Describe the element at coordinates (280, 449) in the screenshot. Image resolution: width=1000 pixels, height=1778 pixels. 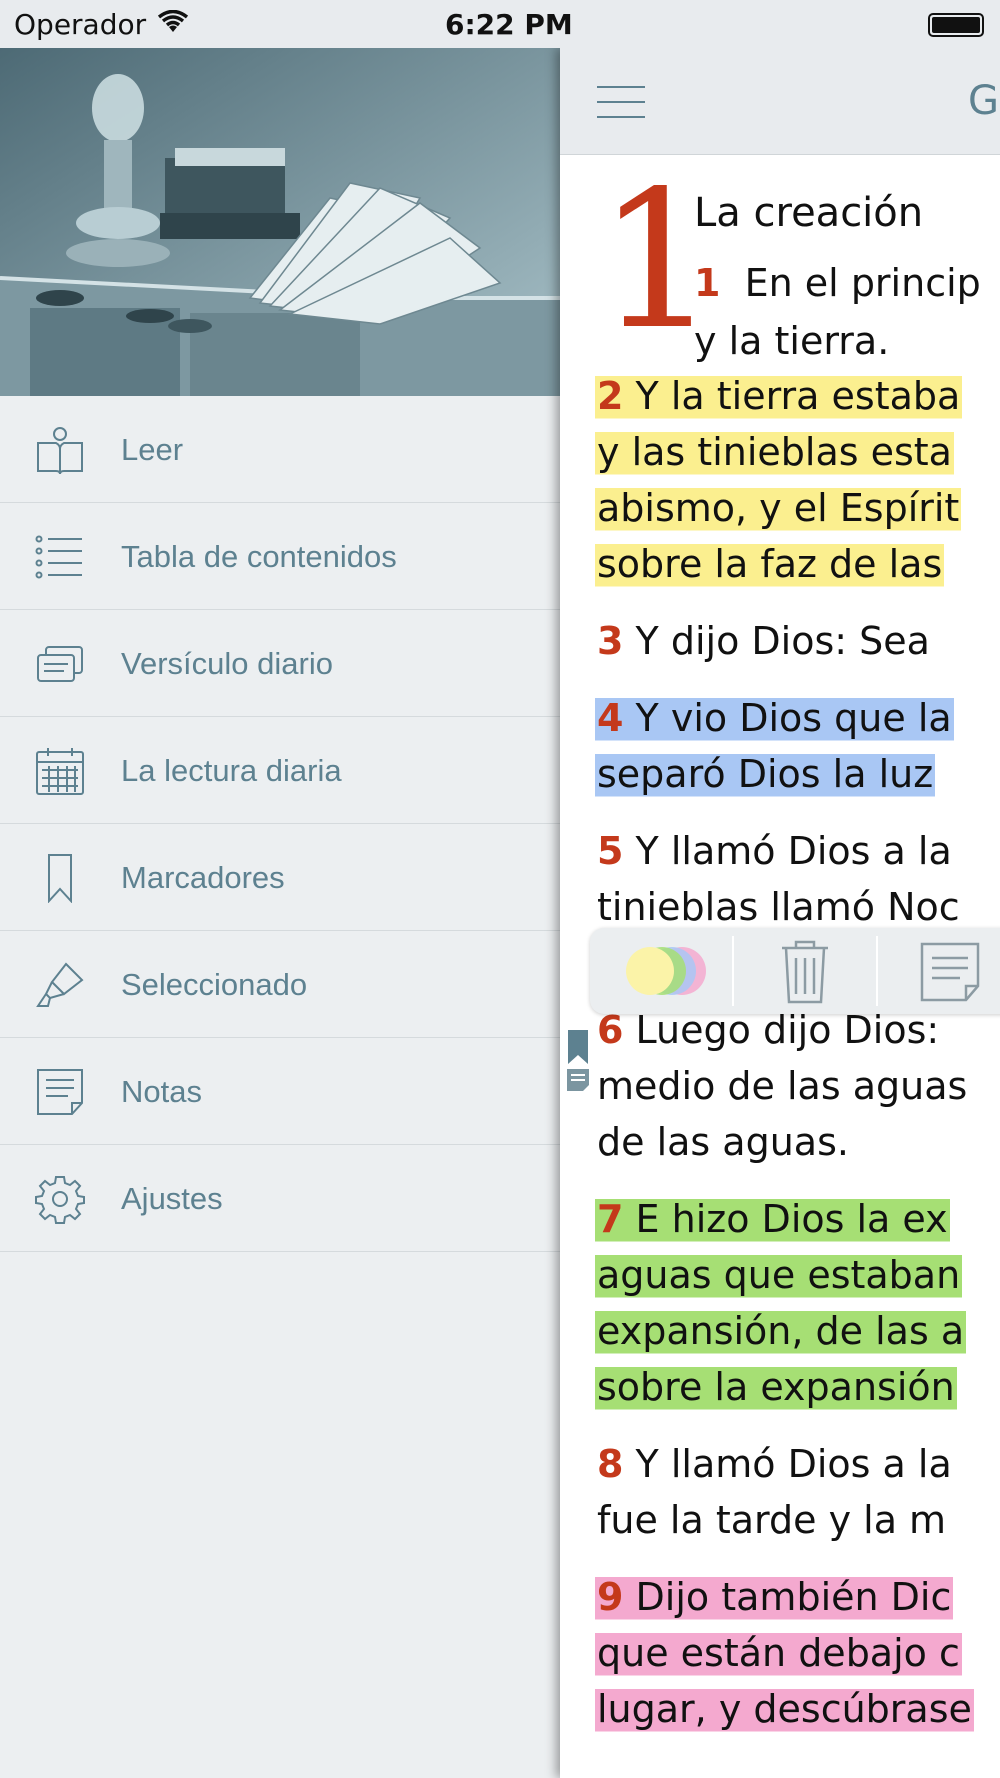
I see `menu-item-leer: Leer` at that location.